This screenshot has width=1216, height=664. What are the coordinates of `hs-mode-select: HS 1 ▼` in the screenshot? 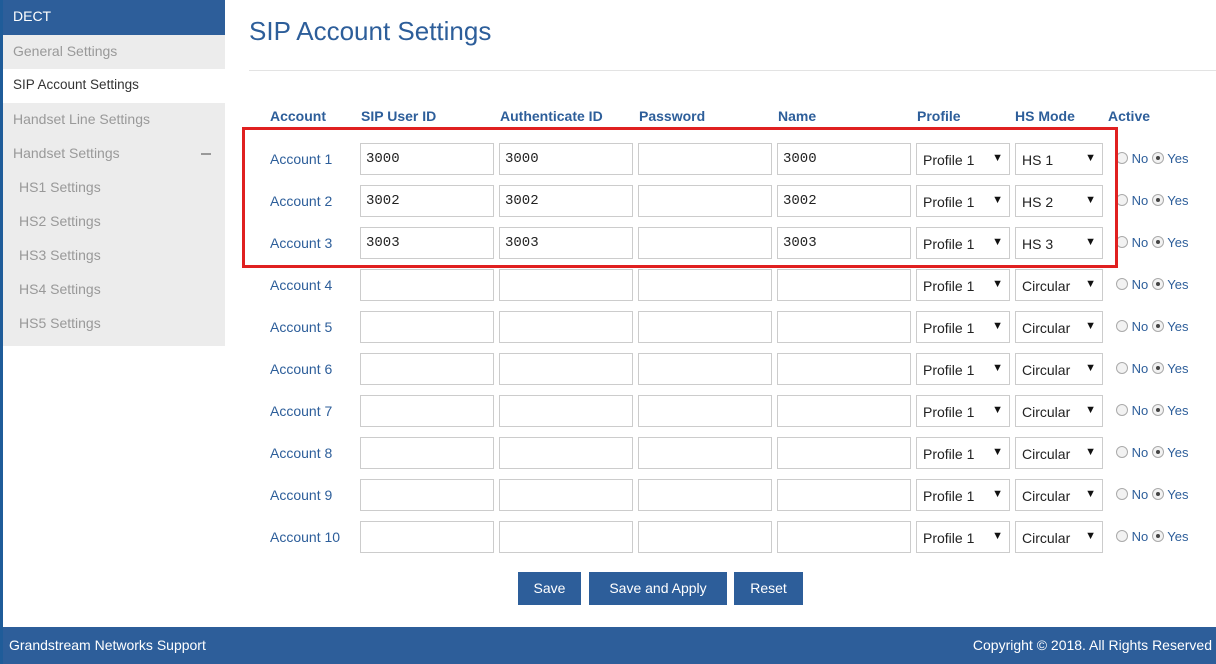 It's located at (1059, 159).